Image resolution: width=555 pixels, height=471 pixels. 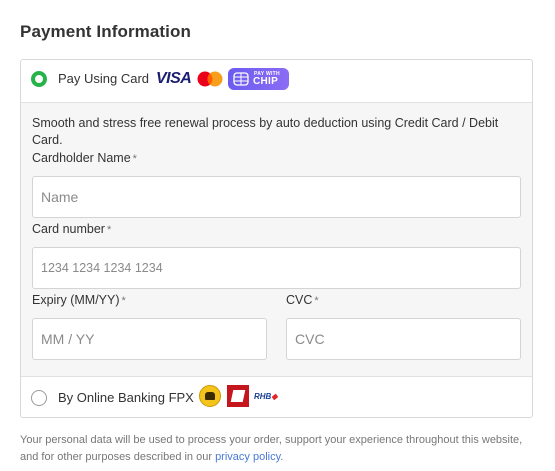 I want to click on maybank-logo-icon, so click(x=210, y=396).